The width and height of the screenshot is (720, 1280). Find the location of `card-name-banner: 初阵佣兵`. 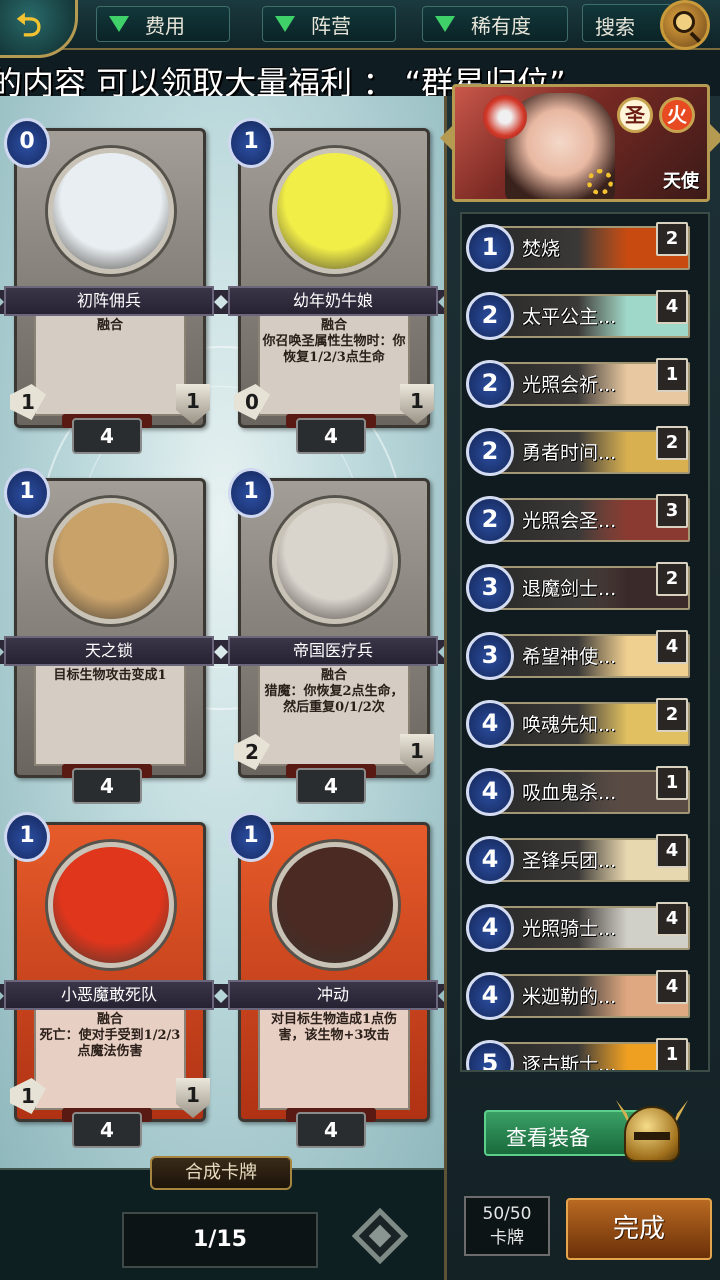

card-name-banner: 初阵佣兵 is located at coordinates (113, 301).